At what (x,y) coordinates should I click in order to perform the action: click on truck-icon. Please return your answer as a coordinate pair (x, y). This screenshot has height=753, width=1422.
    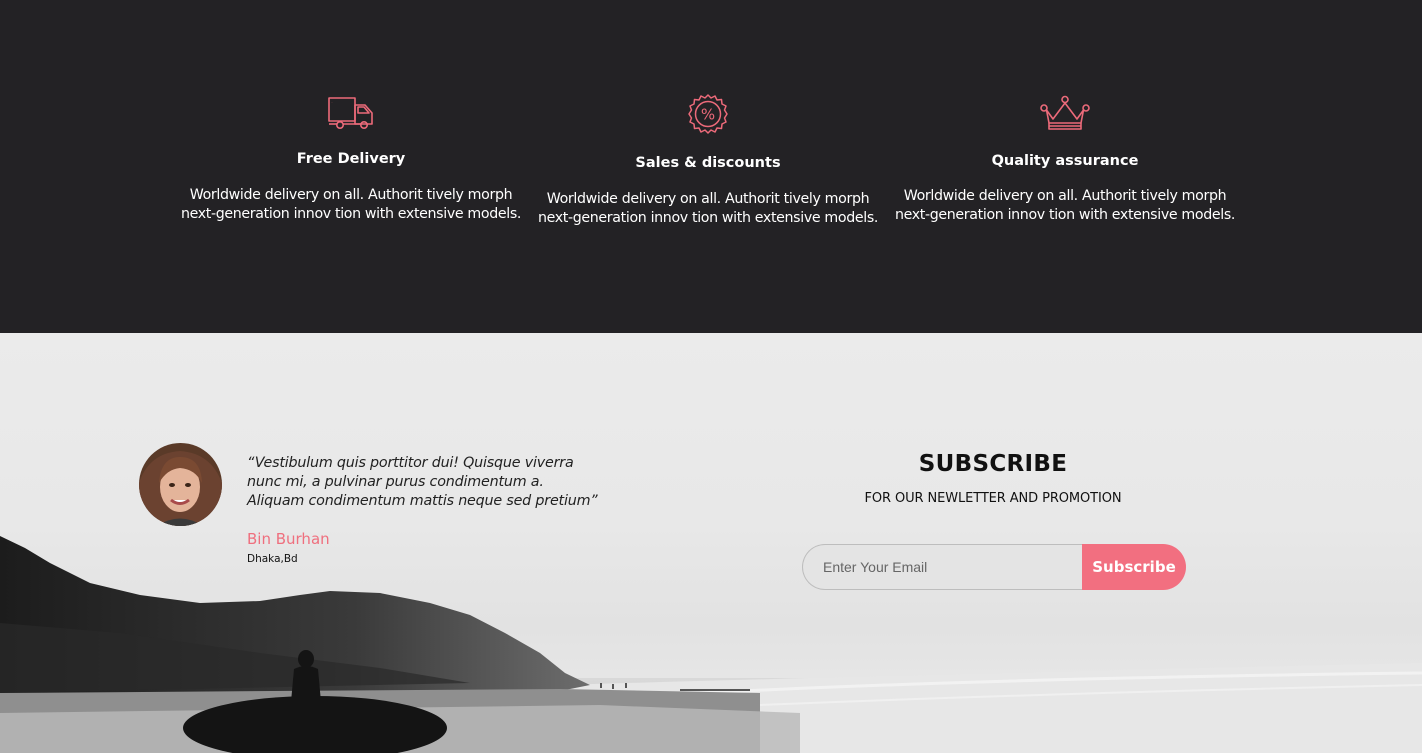
    Looking at the image, I should click on (350, 113).